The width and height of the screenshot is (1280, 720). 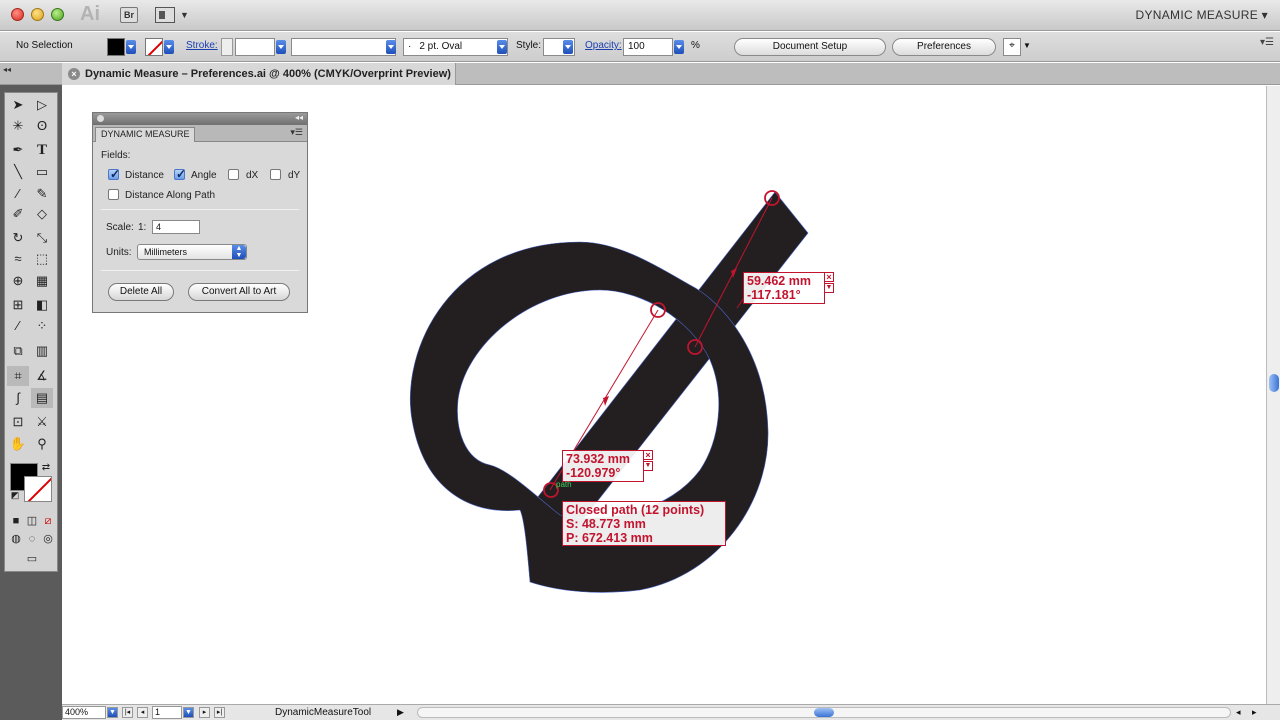 What do you see at coordinates (145, 134) in the screenshot?
I see `panel-tab-dynamic-measure: DYNAMIC MEASURE` at bounding box center [145, 134].